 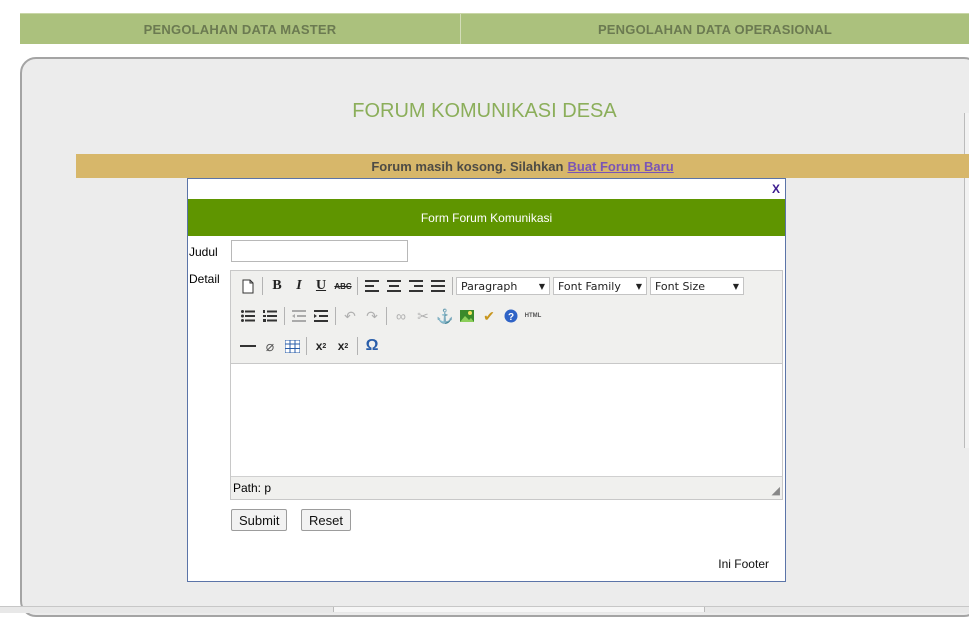 What do you see at coordinates (372, 316) in the screenshot?
I see `redo-icon: ↷` at bounding box center [372, 316].